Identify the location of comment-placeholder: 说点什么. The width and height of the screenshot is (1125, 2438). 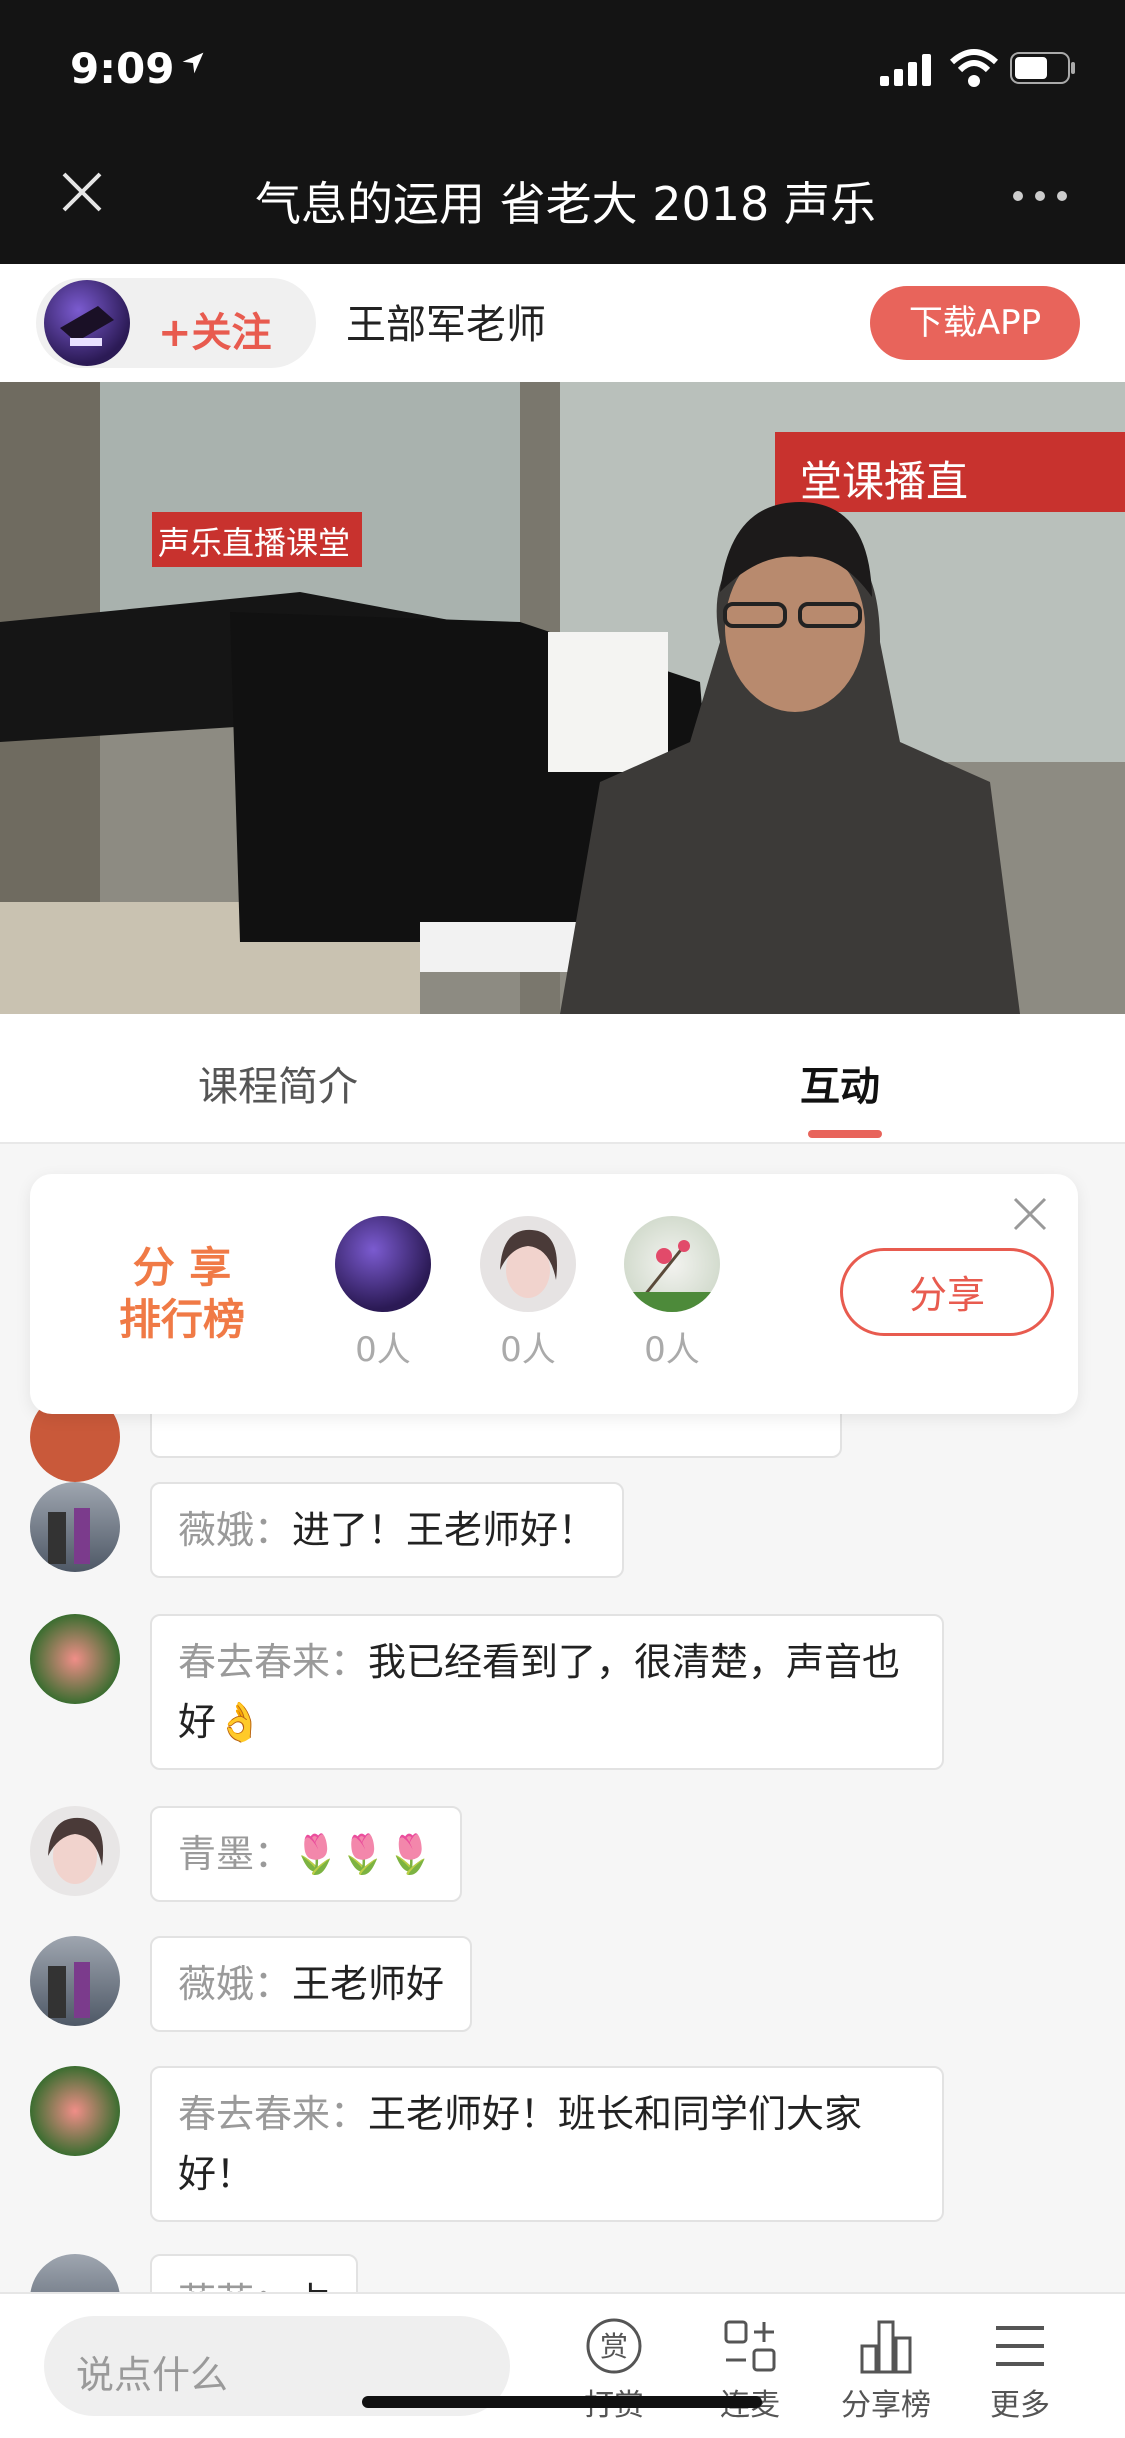
(152, 2375).